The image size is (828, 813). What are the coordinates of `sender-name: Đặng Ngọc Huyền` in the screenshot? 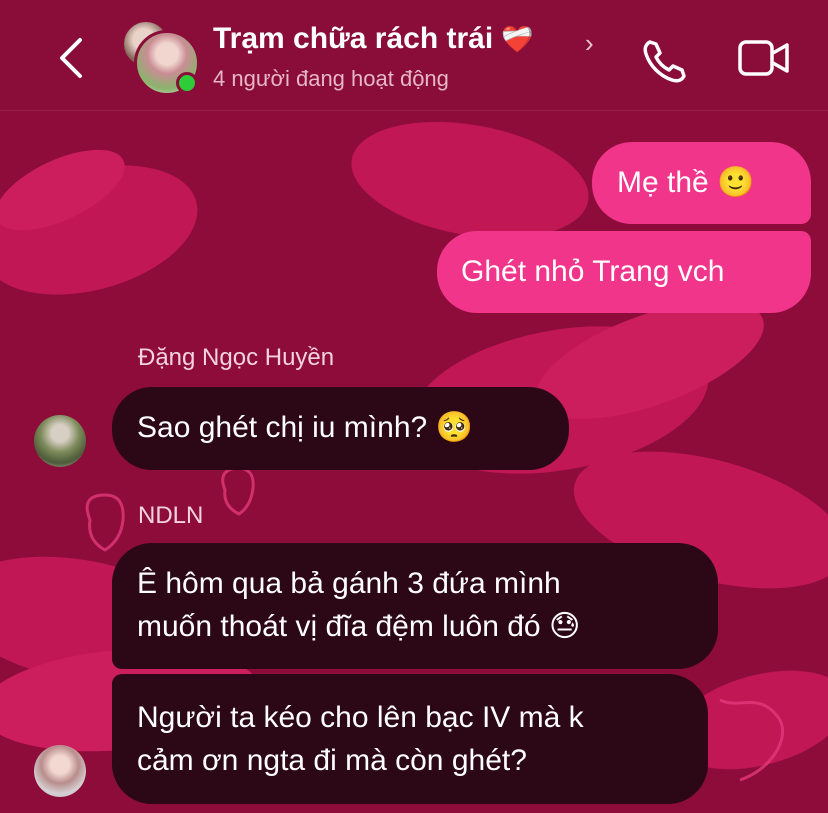 It's located at (236, 357).